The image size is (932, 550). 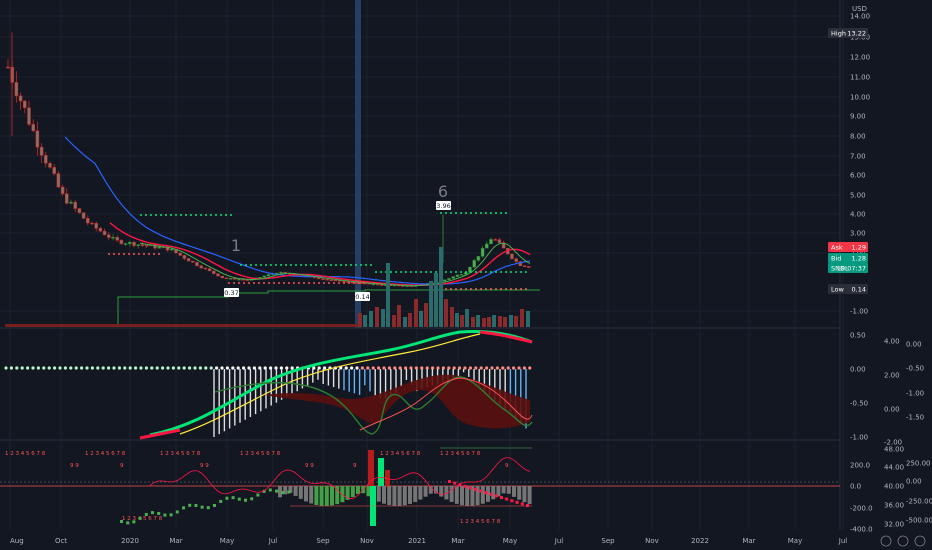 I want to click on highlight-band, so click(x=358, y=164).